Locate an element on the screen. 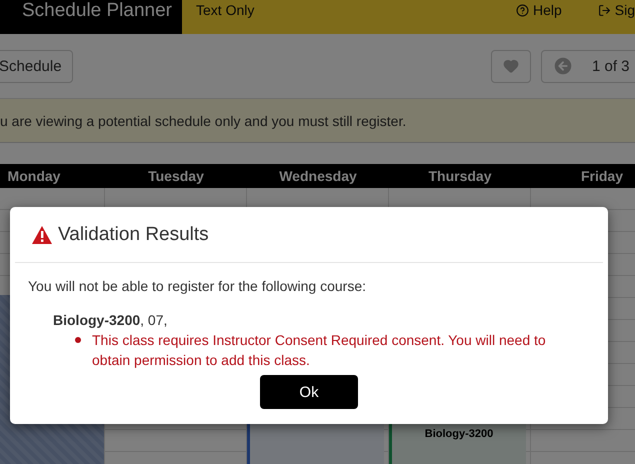  day-header: Tuesday is located at coordinates (176, 176).